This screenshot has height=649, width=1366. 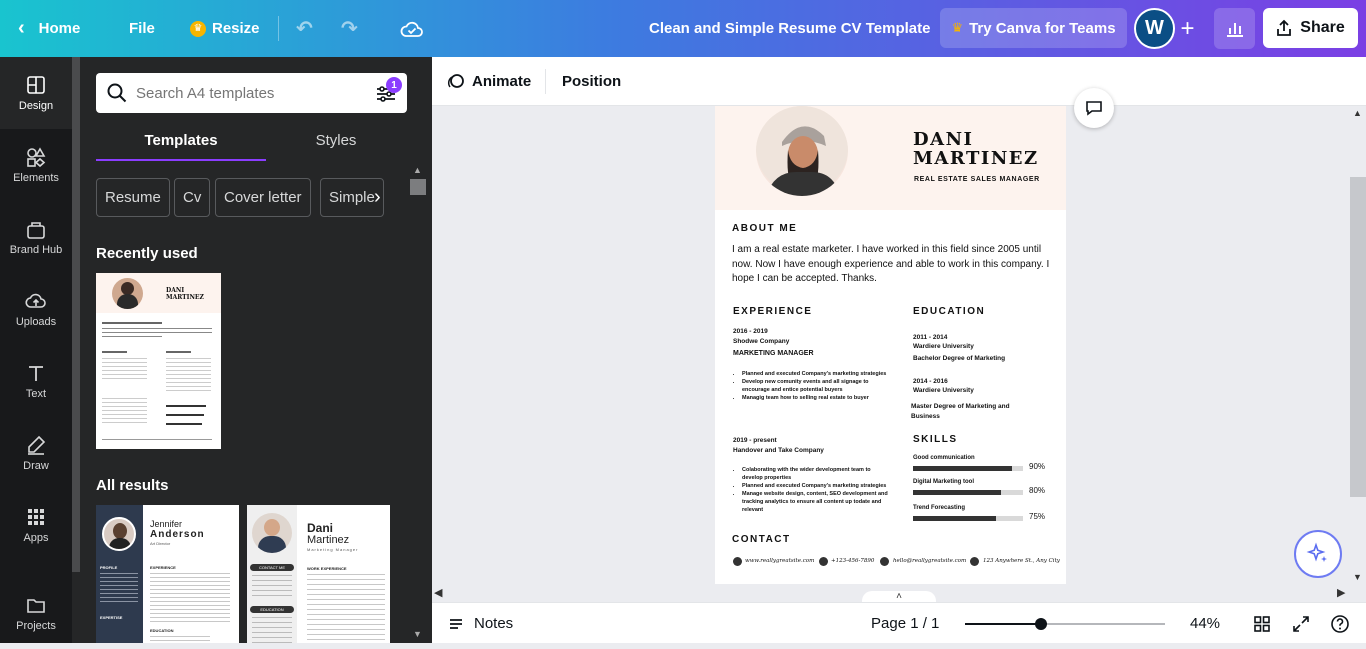 I want to click on edu2-school: Wardiere University, so click(x=943, y=391).